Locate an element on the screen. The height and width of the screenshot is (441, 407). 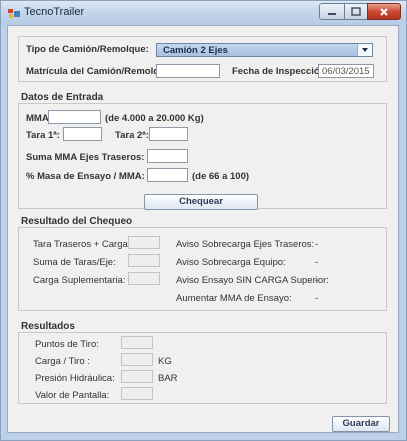
suma-taras-output is located at coordinates (144, 260).